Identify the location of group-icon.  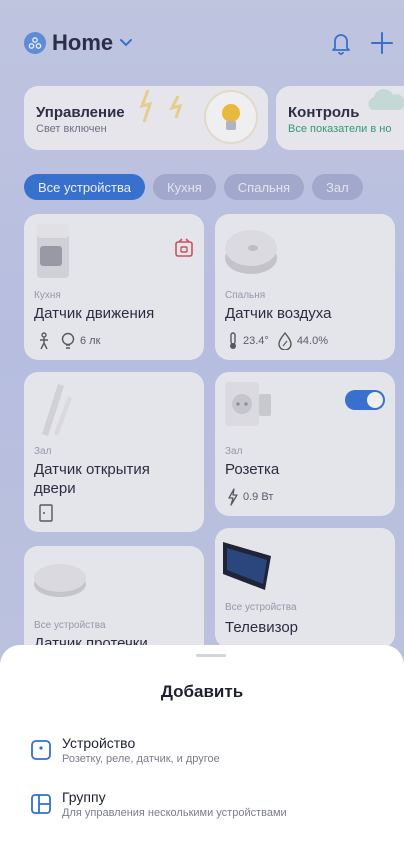
(41, 804).